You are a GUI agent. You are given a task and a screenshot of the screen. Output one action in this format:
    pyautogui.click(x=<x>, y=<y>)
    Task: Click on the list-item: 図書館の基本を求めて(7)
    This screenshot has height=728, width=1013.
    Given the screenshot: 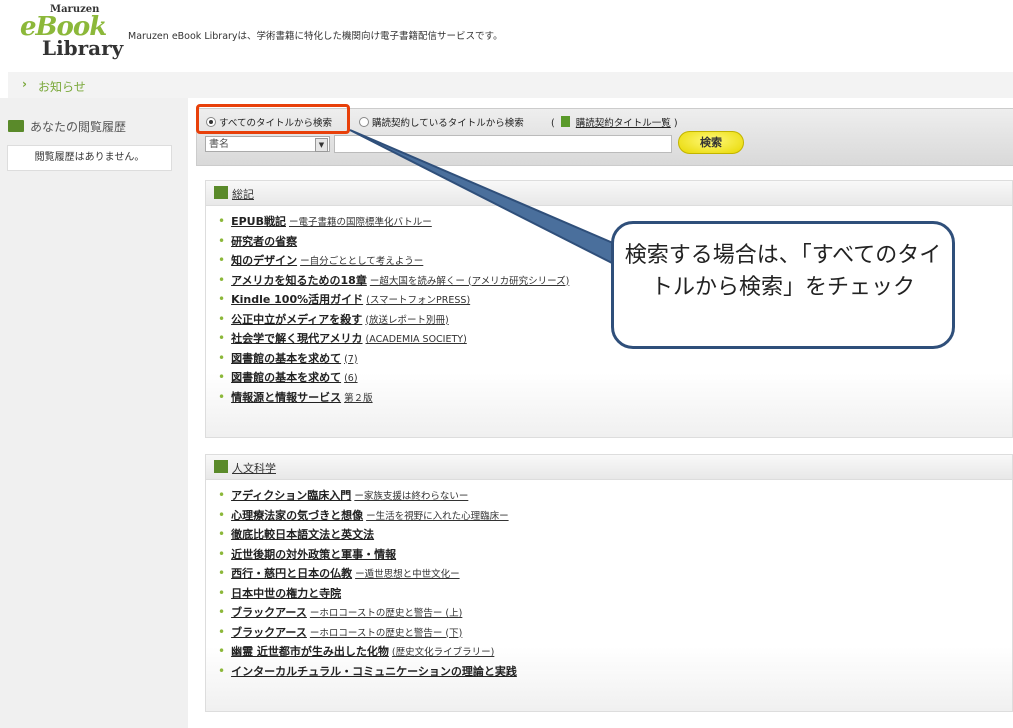 What is the action you would take?
    pyautogui.click(x=393, y=360)
    